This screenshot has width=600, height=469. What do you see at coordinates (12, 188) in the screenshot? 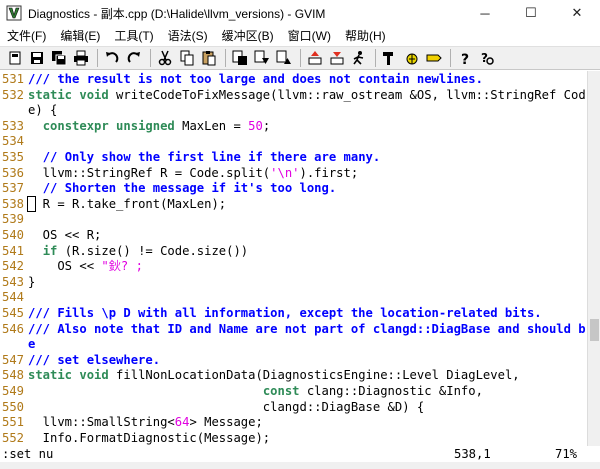
I see `line-number: 537` at bounding box center [12, 188].